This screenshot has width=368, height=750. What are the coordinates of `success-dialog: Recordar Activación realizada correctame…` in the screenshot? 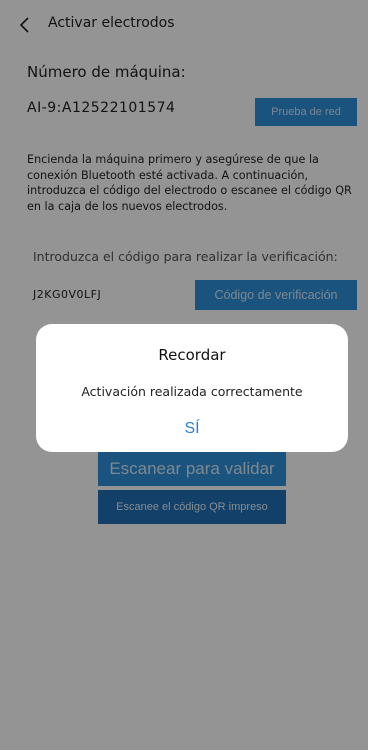 It's located at (192, 388).